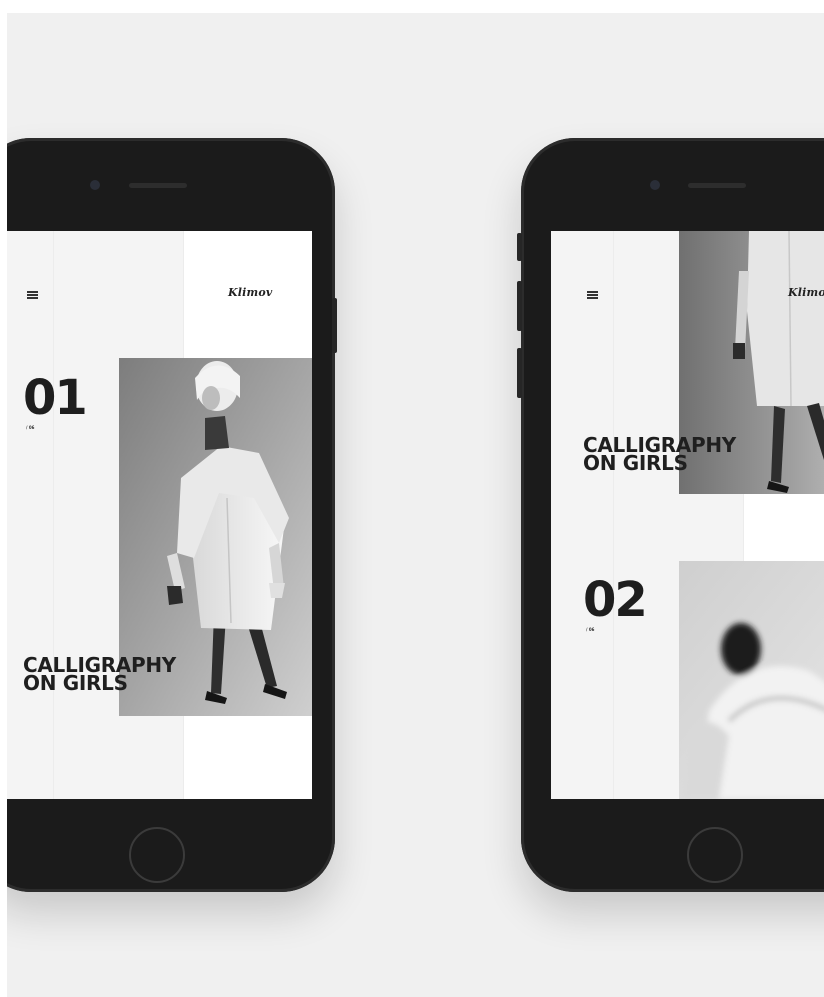 This screenshot has width=824, height=997. I want to click on model-photo-illustration, so click(751, 680).